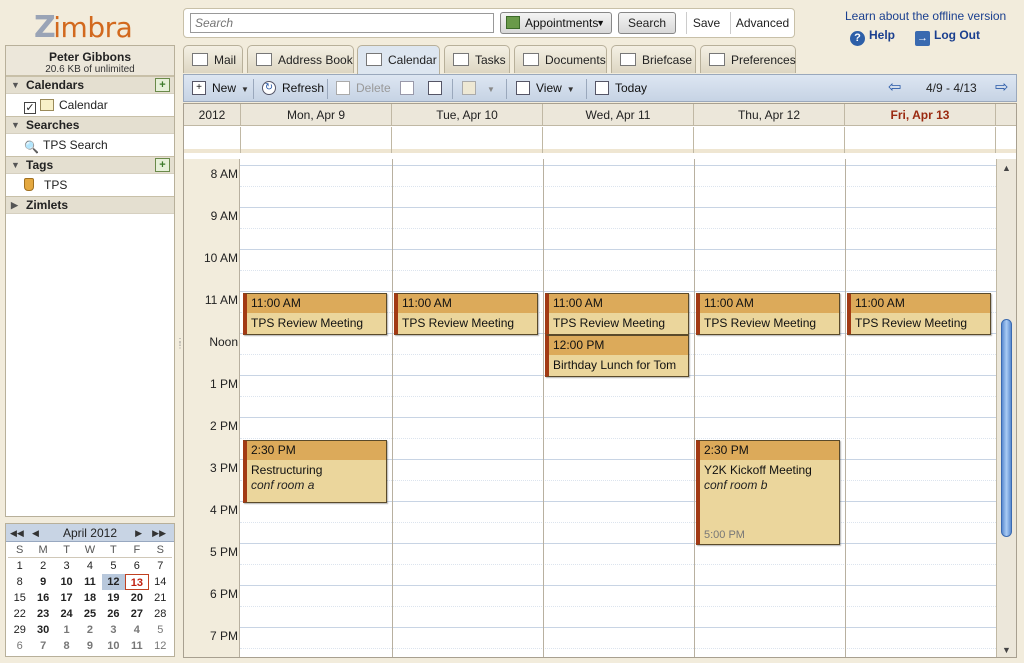 The height and width of the screenshot is (663, 1024). I want to click on scroll-up-arrow-icon: ▲, so click(1006, 168).